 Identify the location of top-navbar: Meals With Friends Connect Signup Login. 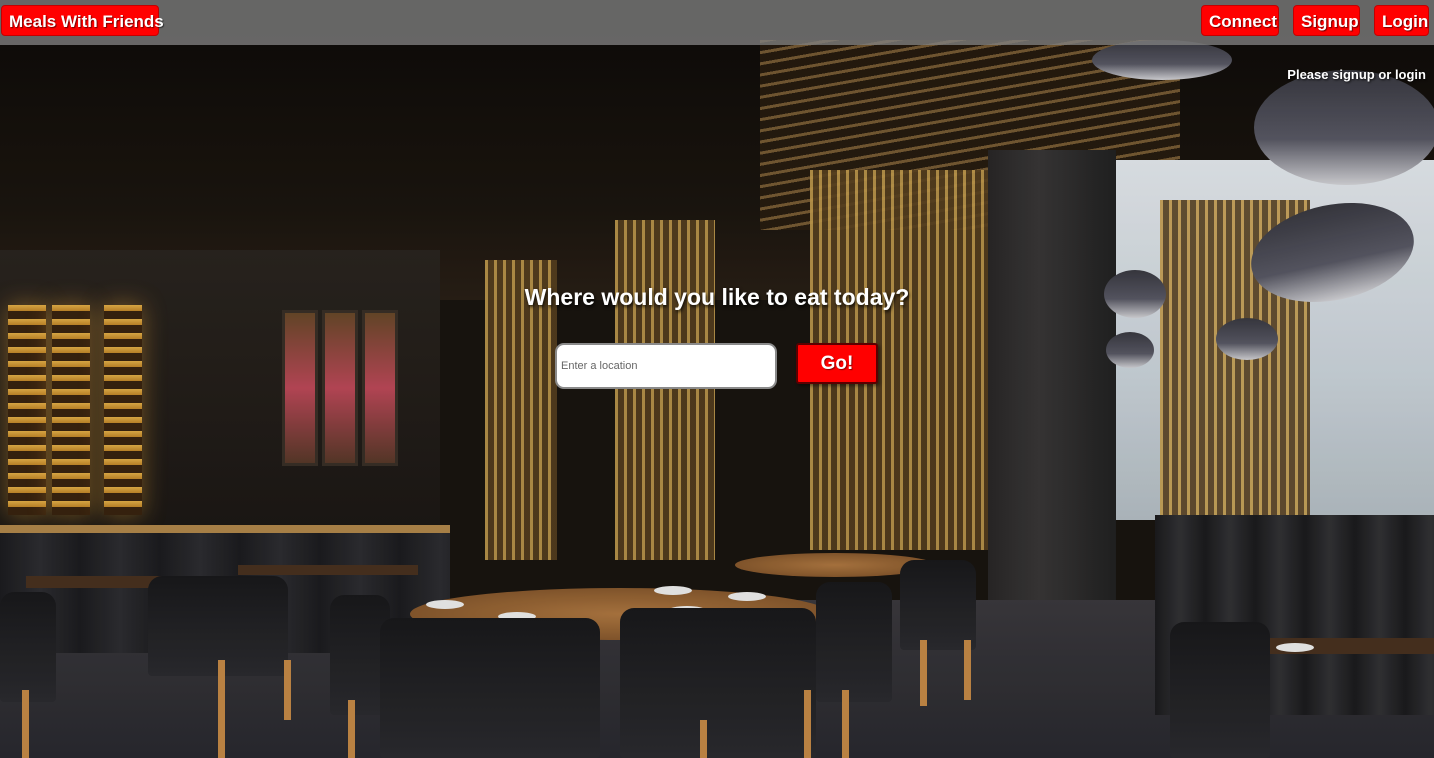
(717, 22).